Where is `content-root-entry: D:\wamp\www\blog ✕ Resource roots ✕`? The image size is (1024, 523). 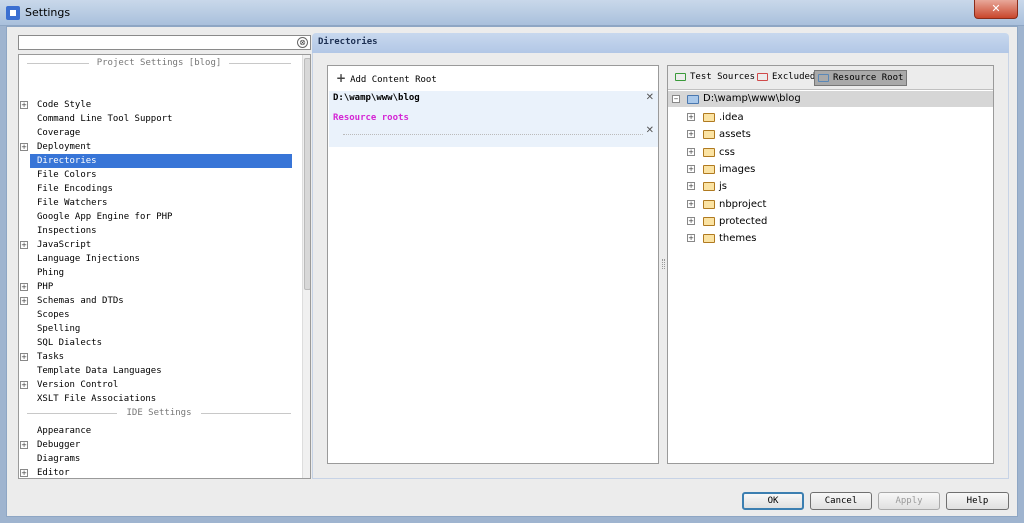
content-root-entry: D:\wamp\www\blog ✕ Resource roots ✕ is located at coordinates (493, 119).